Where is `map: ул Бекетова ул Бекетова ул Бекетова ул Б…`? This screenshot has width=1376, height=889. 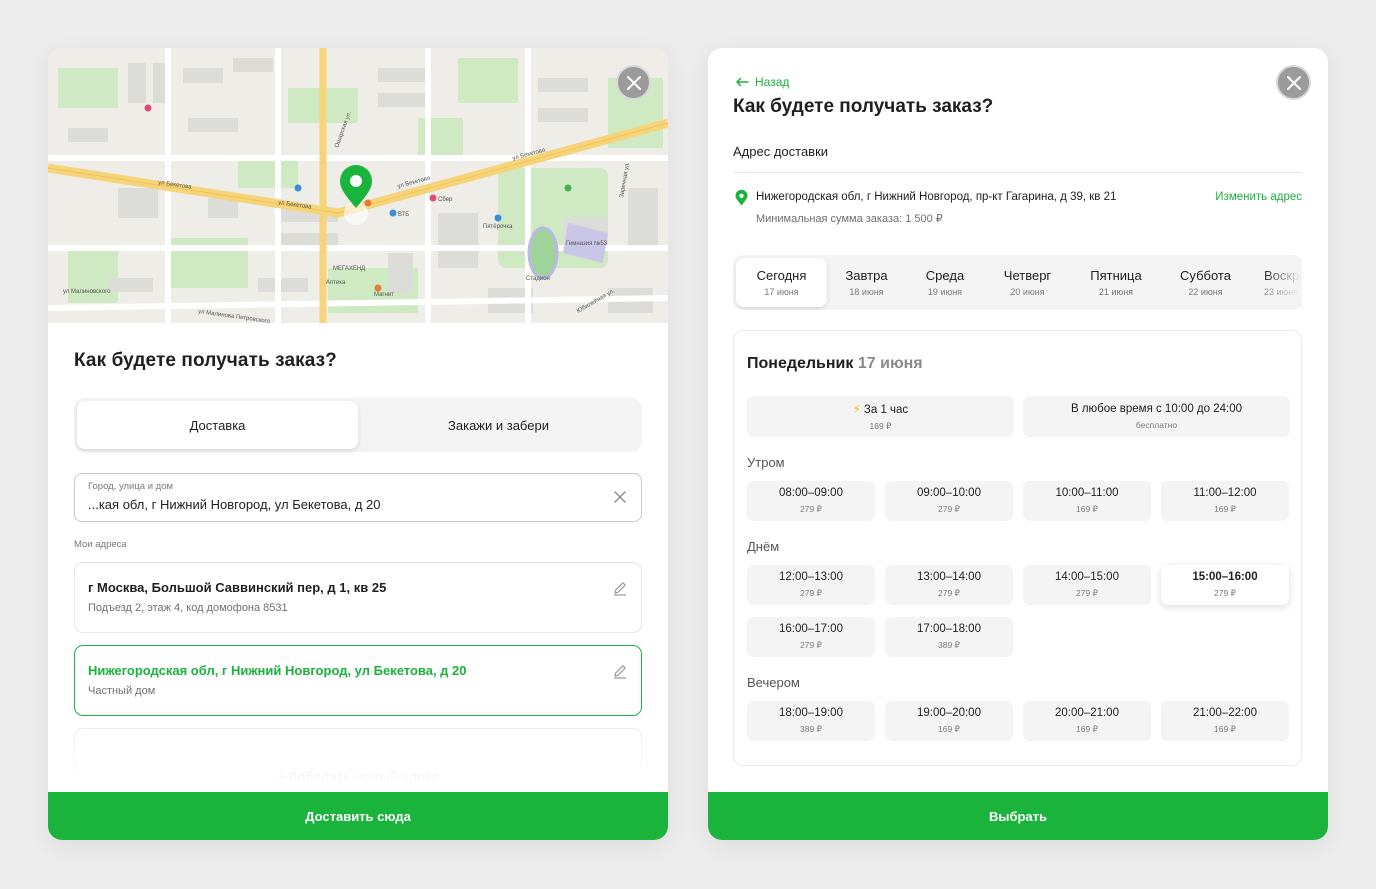 map: ул Бекетова ул Бекетова ул Бекетова ул Б… is located at coordinates (358, 185).